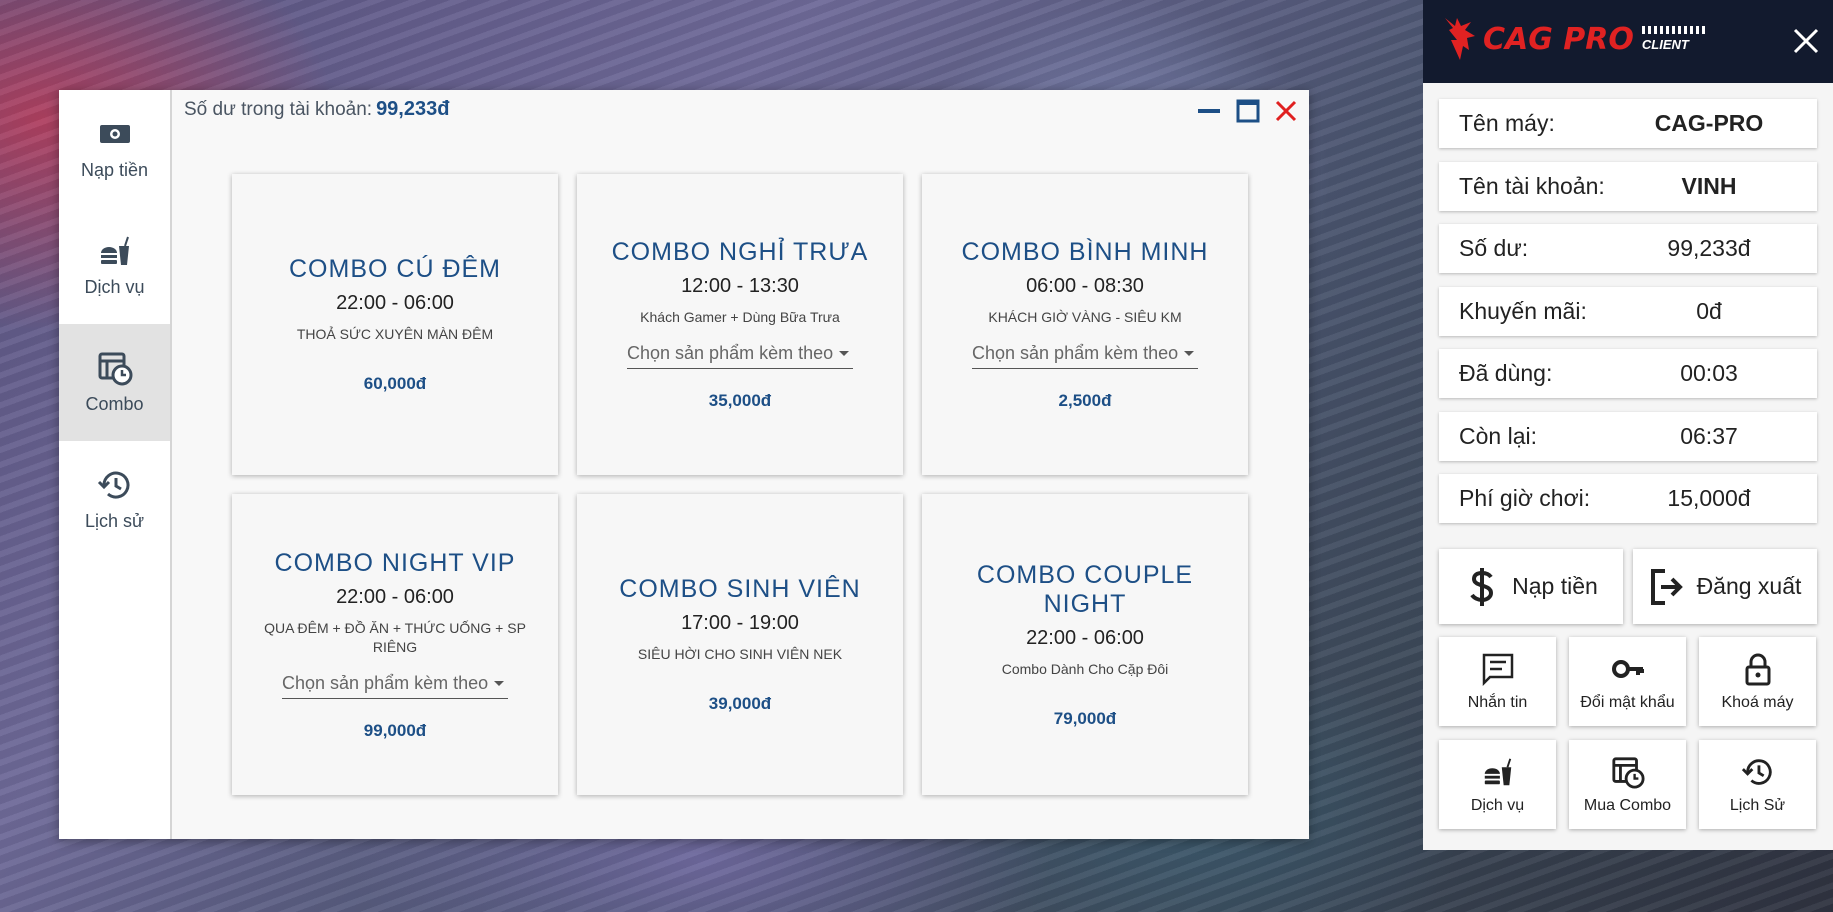 This screenshot has width=1833, height=912. Describe the element at coordinates (1709, 123) in the screenshot. I see `info-value: CAG-PRO` at that location.